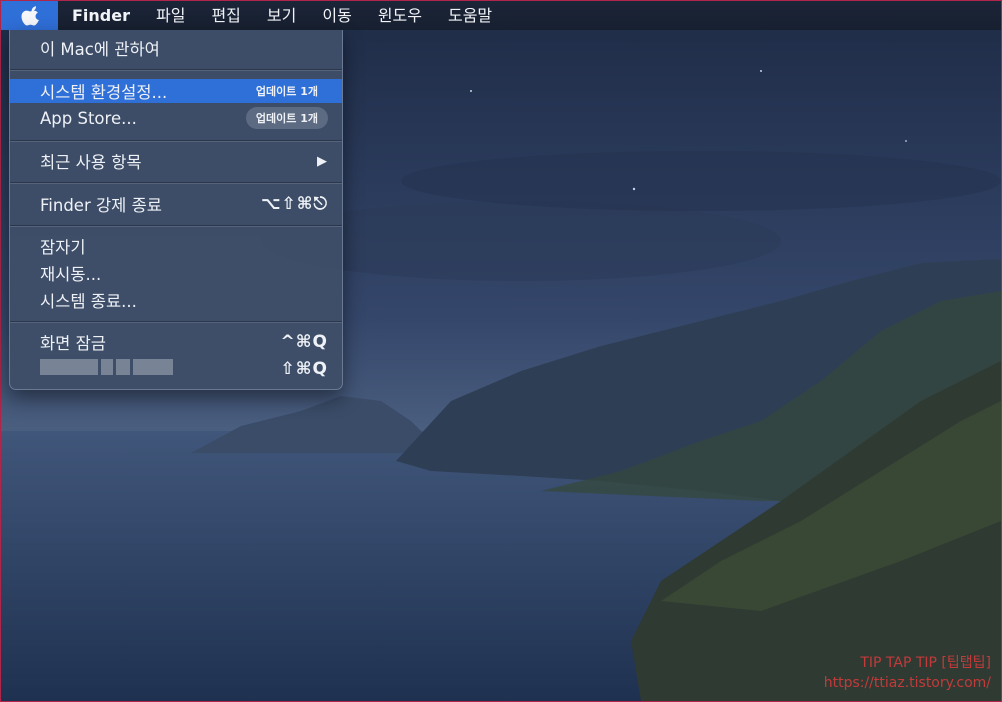  What do you see at coordinates (294, 204) in the screenshot?
I see `force-quit-shortcut: ⌥⇧⌘⎋` at bounding box center [294, 204].